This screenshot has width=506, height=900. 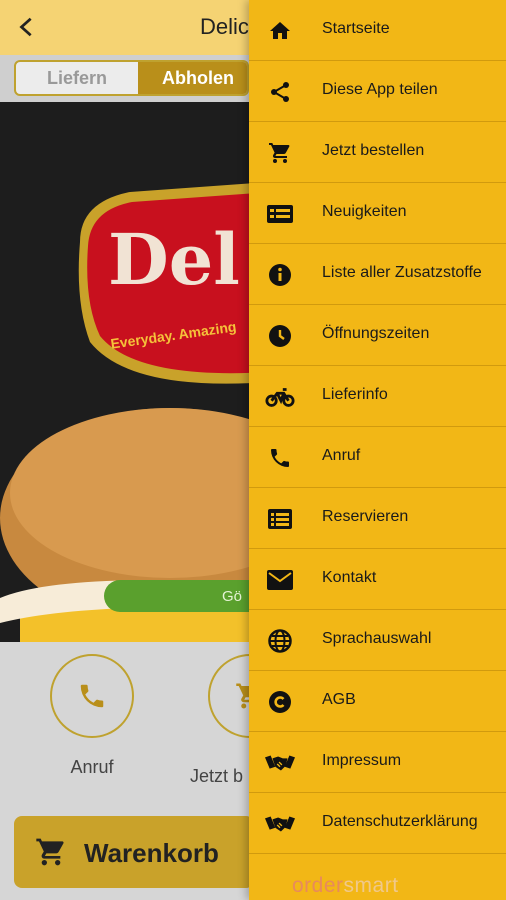 What do you see at coordinates (341, 455) in the screenshot?
I see `menu-item-label: Anruf` at bounding box center [341, 455].